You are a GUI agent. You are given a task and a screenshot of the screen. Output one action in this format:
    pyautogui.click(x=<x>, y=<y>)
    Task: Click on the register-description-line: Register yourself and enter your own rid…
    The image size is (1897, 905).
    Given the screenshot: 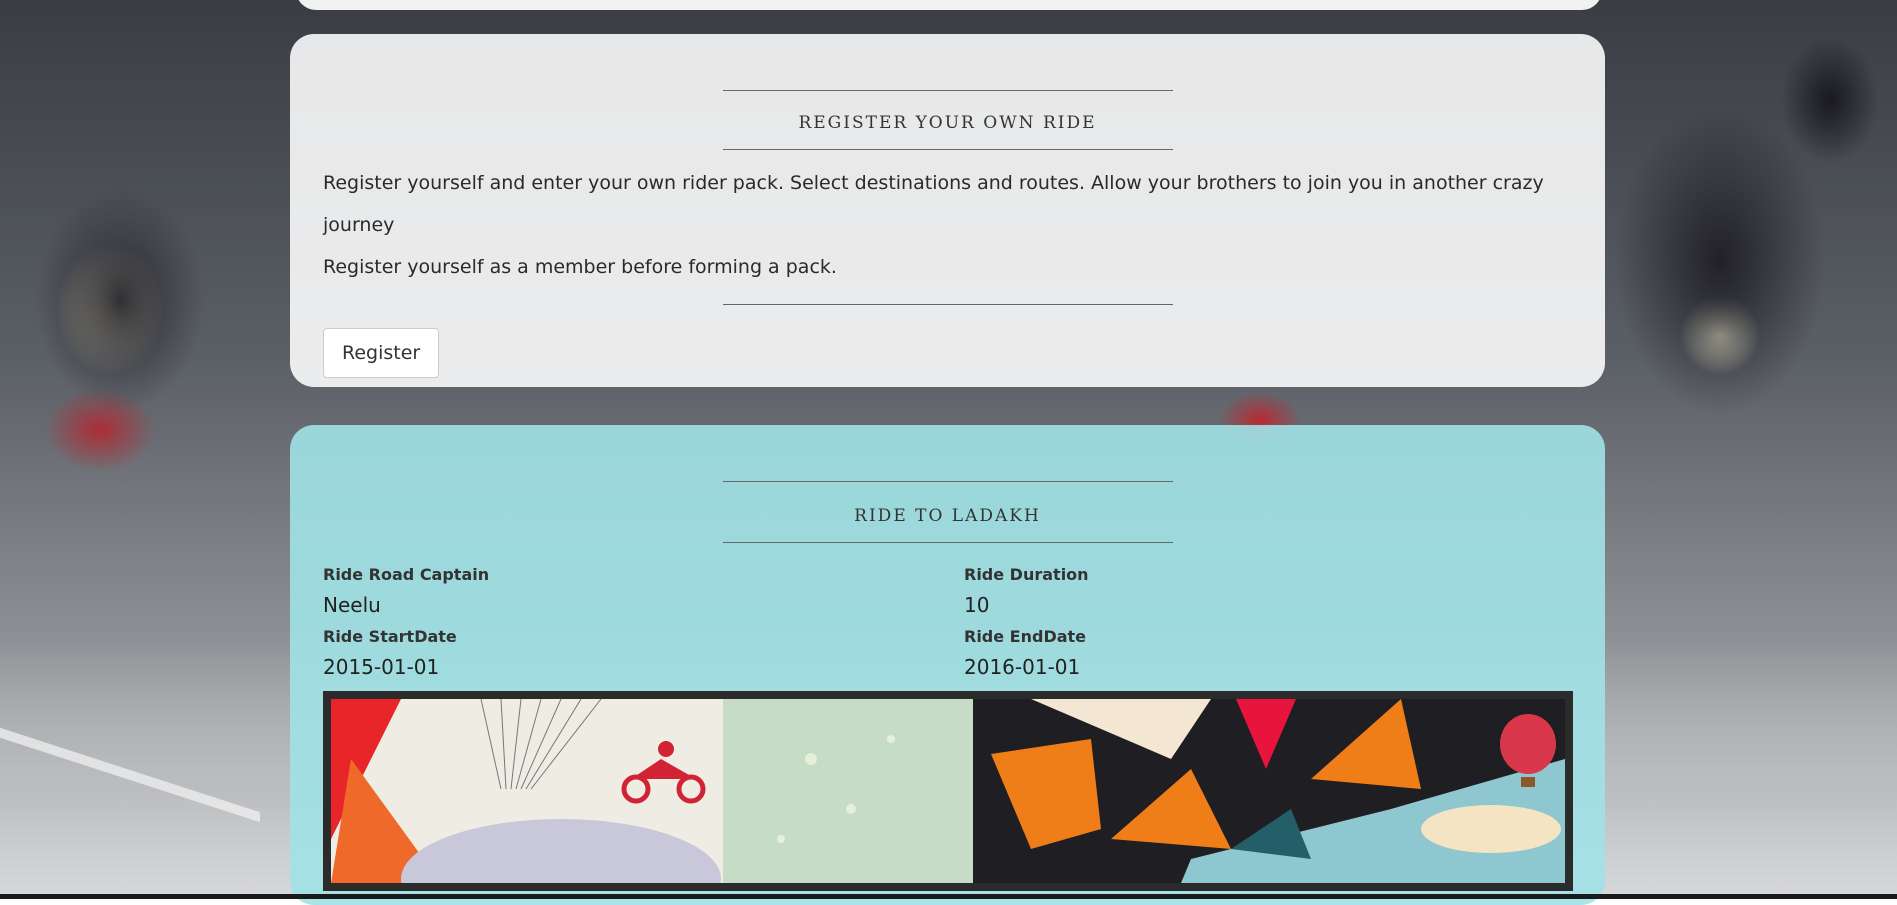 What is the action you would take?
    pyautogui.click(x=933, y=204)
    